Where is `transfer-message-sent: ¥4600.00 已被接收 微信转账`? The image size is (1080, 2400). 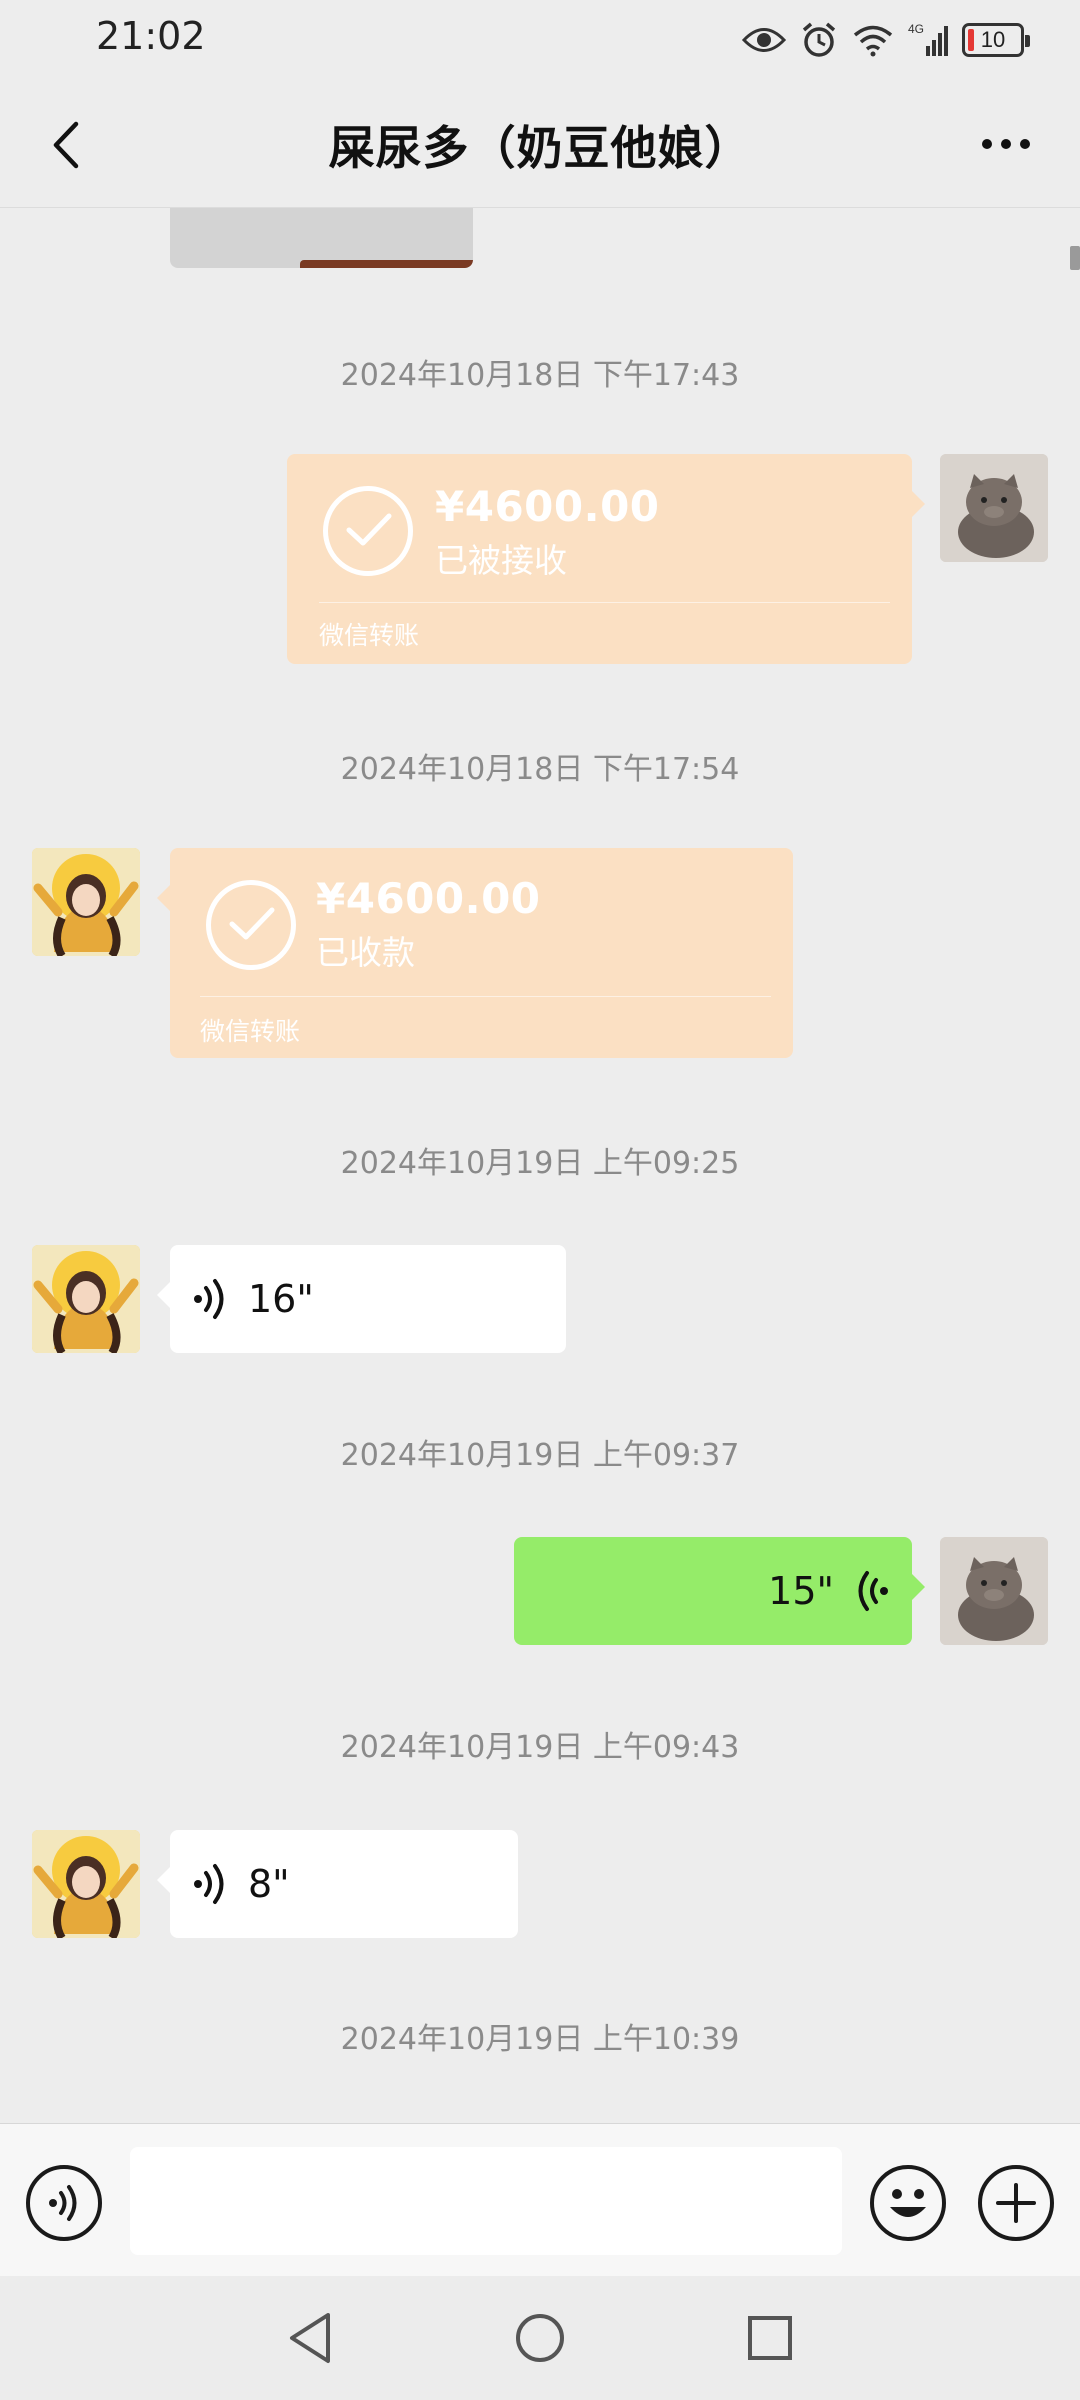
transfer-message-sent: ¥4600.00 已被接收 微信转账 is located at coordinates (599, 559).